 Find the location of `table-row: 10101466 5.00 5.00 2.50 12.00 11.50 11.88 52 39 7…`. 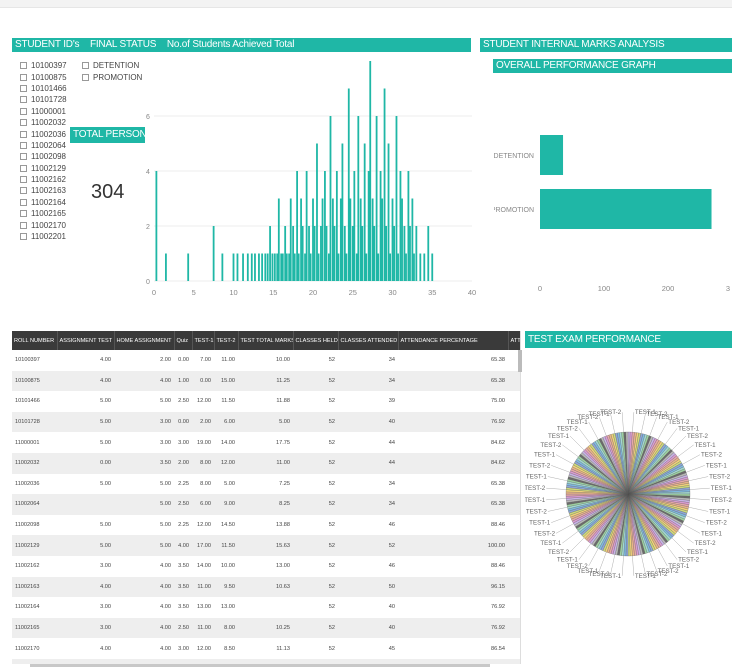

table-row: 10101466 5.00 5.00 2.50 12.00 11.50 11.88 52 39 7… is located at coordinates (266, 401).